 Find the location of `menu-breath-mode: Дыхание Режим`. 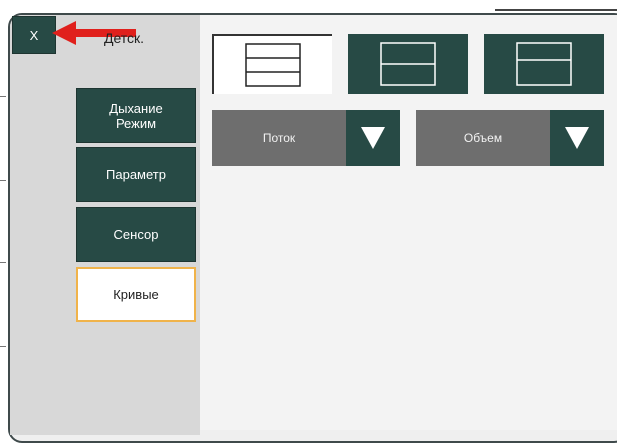

menu-breath-mode: Дыхание Режим is located at coordinates (136, 115).